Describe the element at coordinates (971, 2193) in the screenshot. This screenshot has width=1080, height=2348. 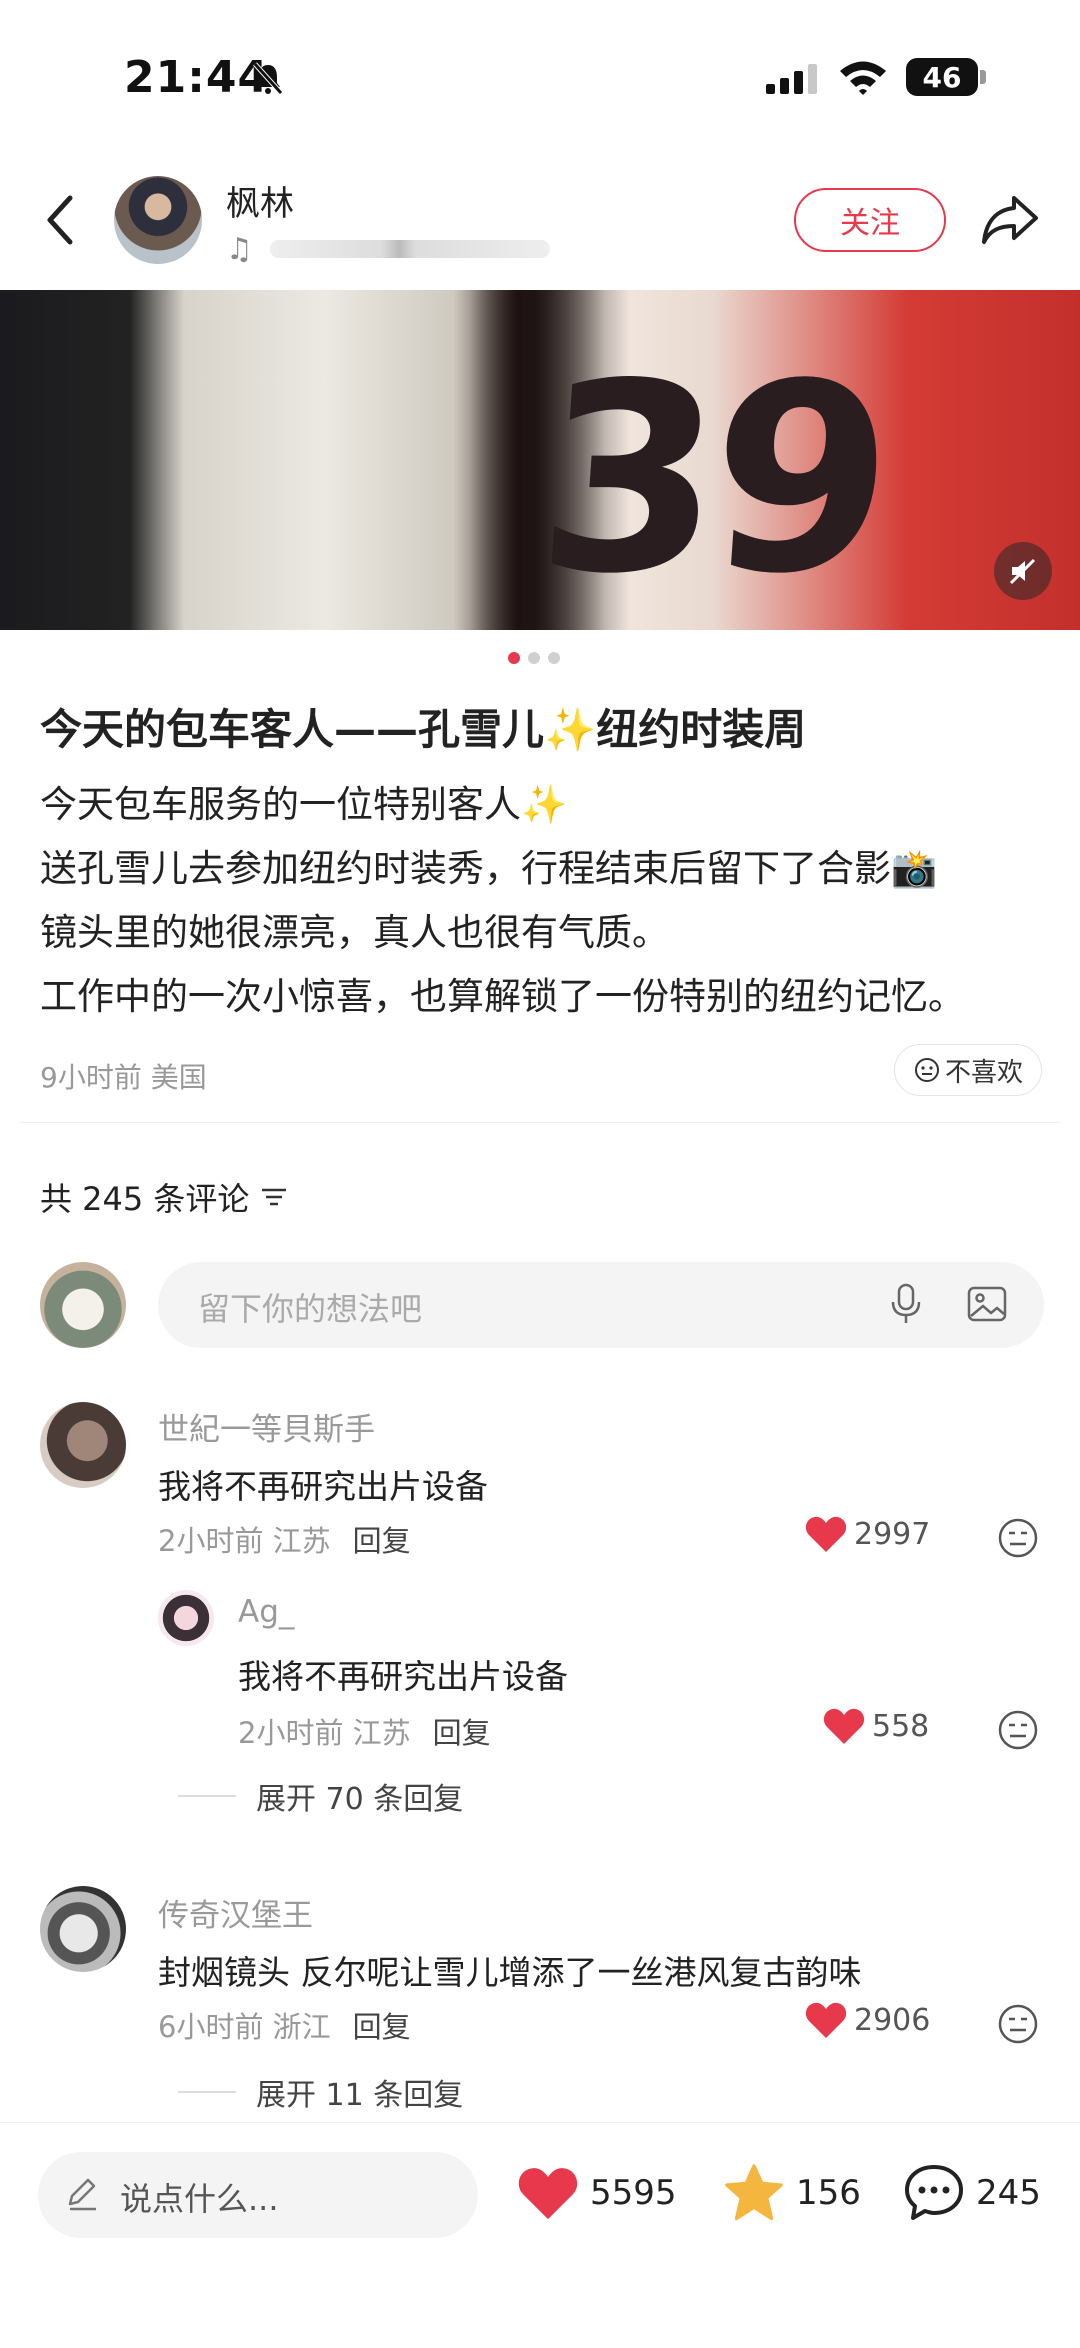
I see `post-comment-button: 245` at that location.